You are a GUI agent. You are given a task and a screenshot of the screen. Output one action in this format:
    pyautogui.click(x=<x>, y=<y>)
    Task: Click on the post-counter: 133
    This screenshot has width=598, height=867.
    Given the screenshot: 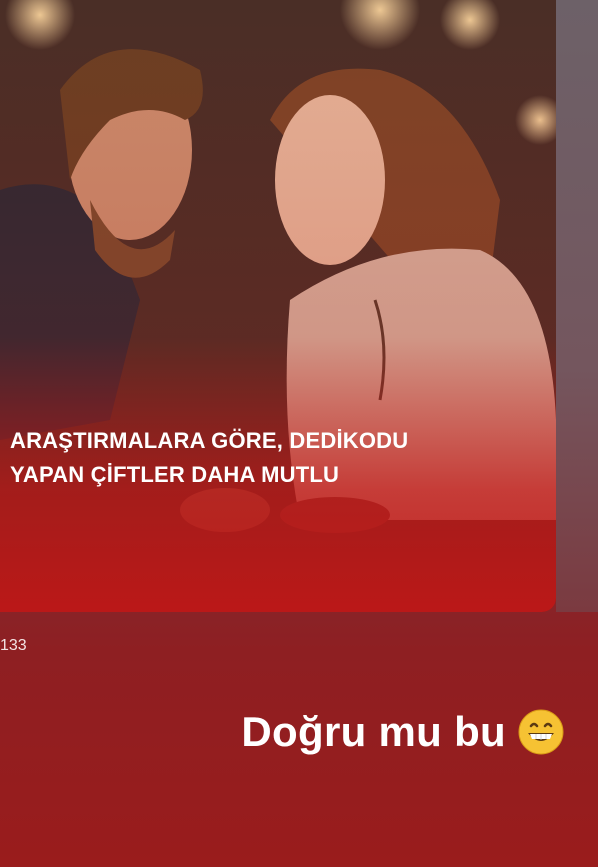 What is the action you would take?
    pyautogui.click(x=13, y=645)
    